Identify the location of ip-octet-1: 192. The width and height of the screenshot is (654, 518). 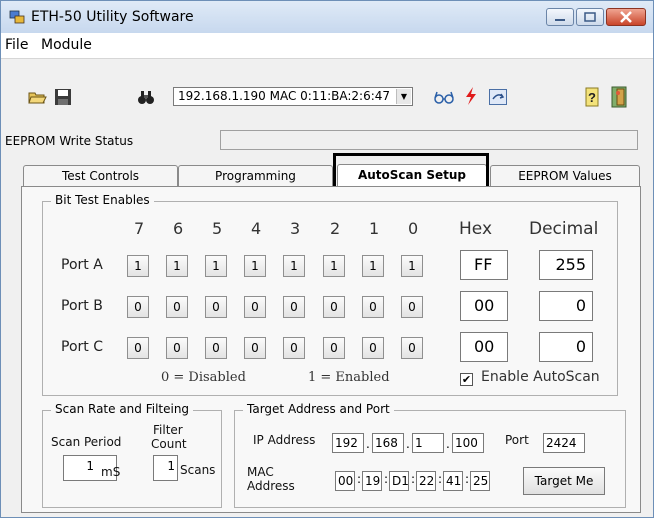
(348, 443).